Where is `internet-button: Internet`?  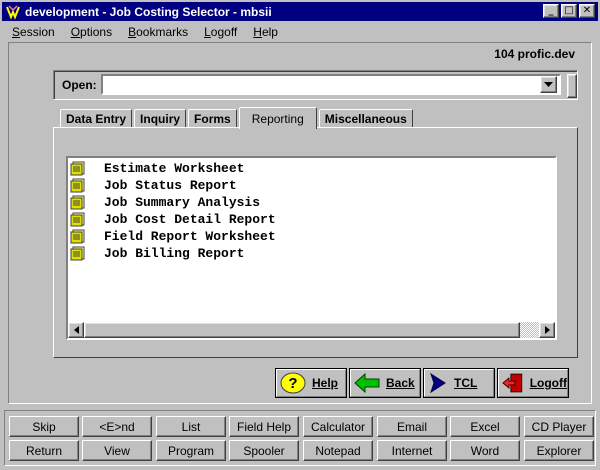
internet-button: Internet is located at coordinates (412, 450).